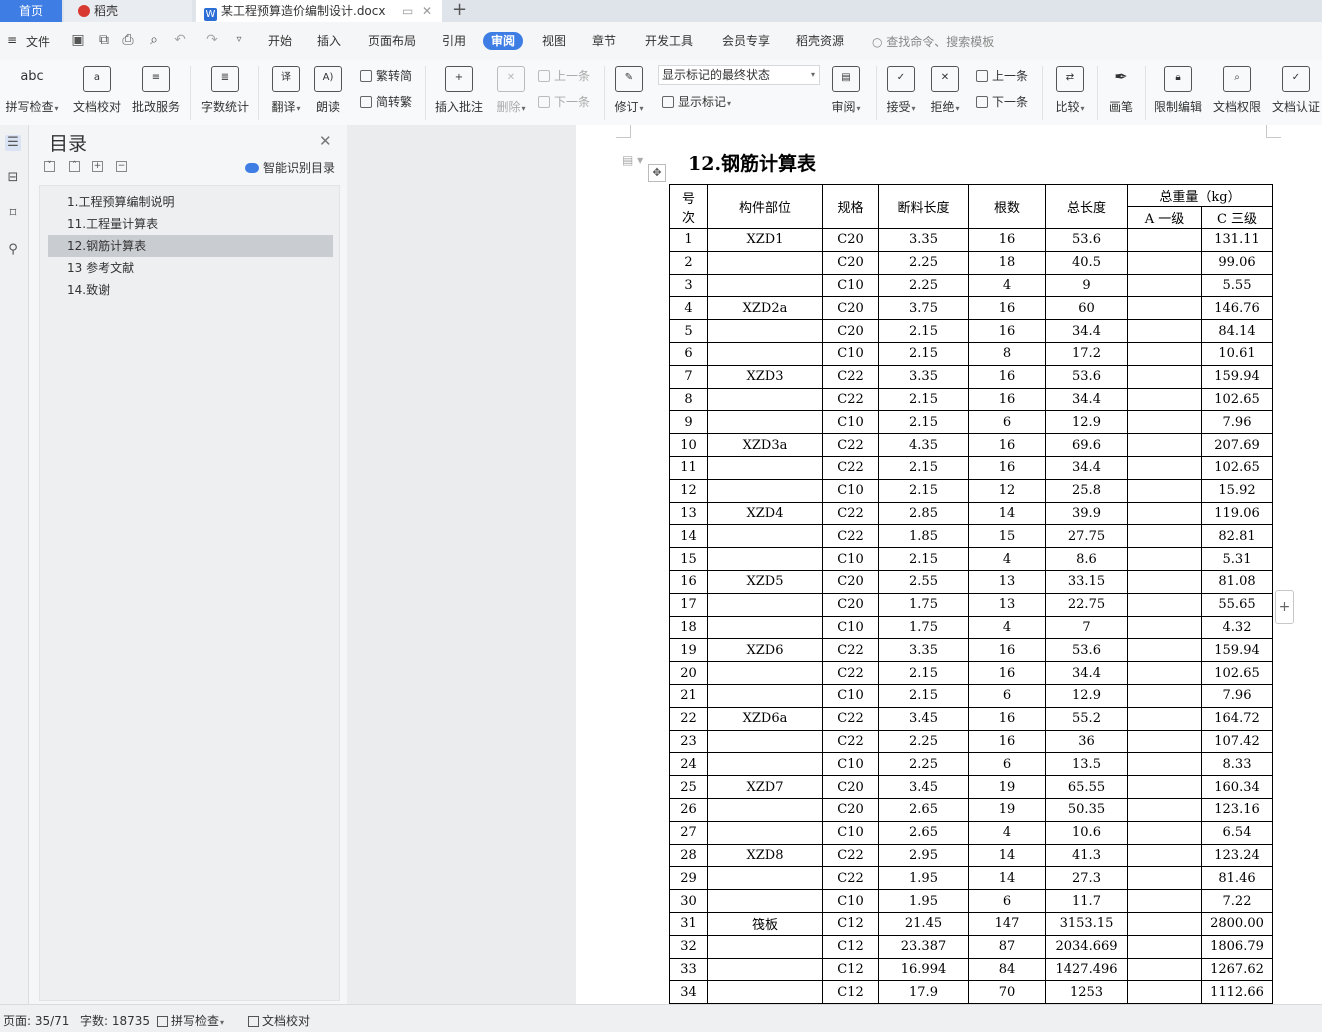  I want to click on export-pdf-icon: ⧉, so click(104, 40).